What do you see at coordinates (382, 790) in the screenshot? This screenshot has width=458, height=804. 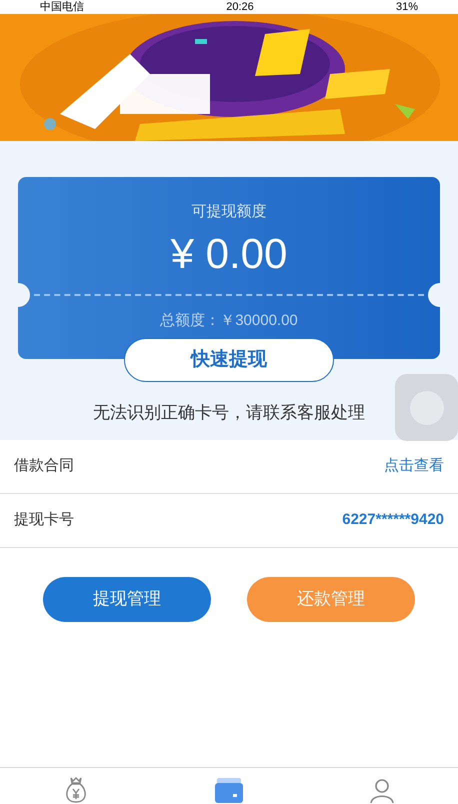 I see `user-icon` at bounding box center [382, 790].